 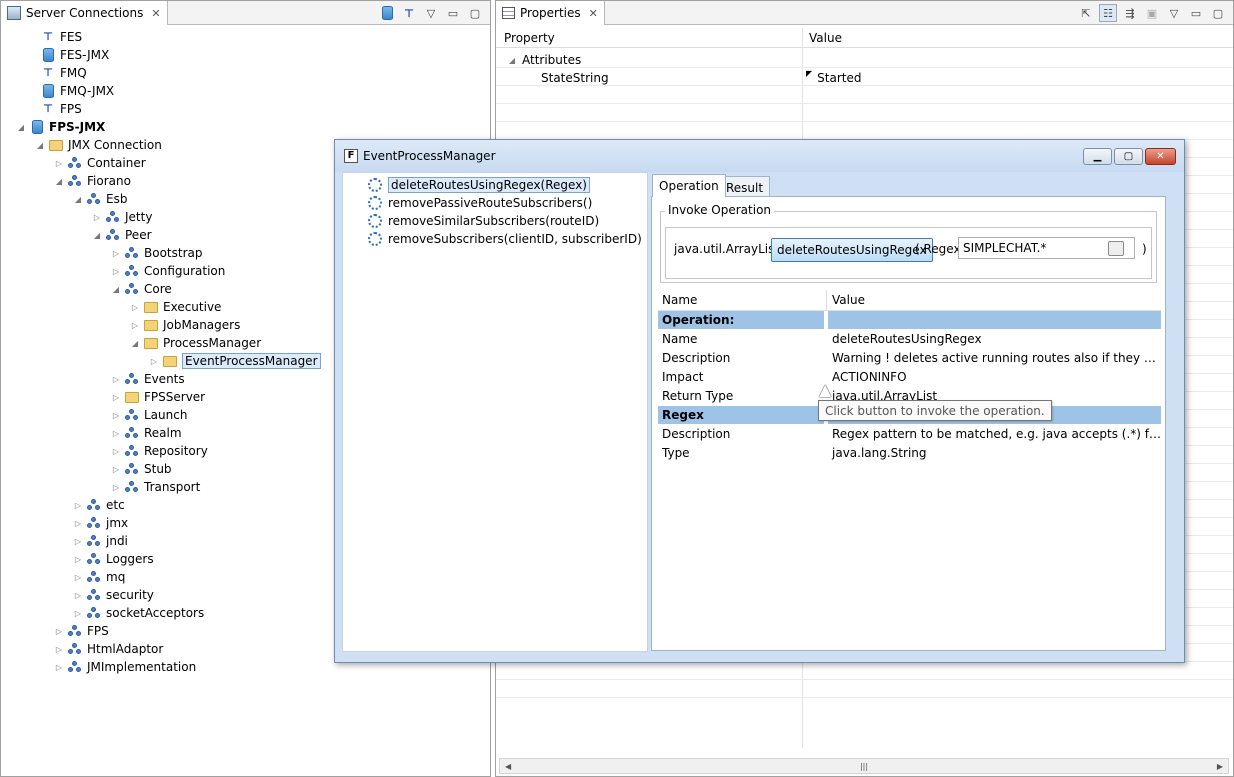 What do you see at coordinates (480, 202) in the screenshot?
I see `operation-item: removePassiveRouteSubscribers()` at bounding box center [480, 202].